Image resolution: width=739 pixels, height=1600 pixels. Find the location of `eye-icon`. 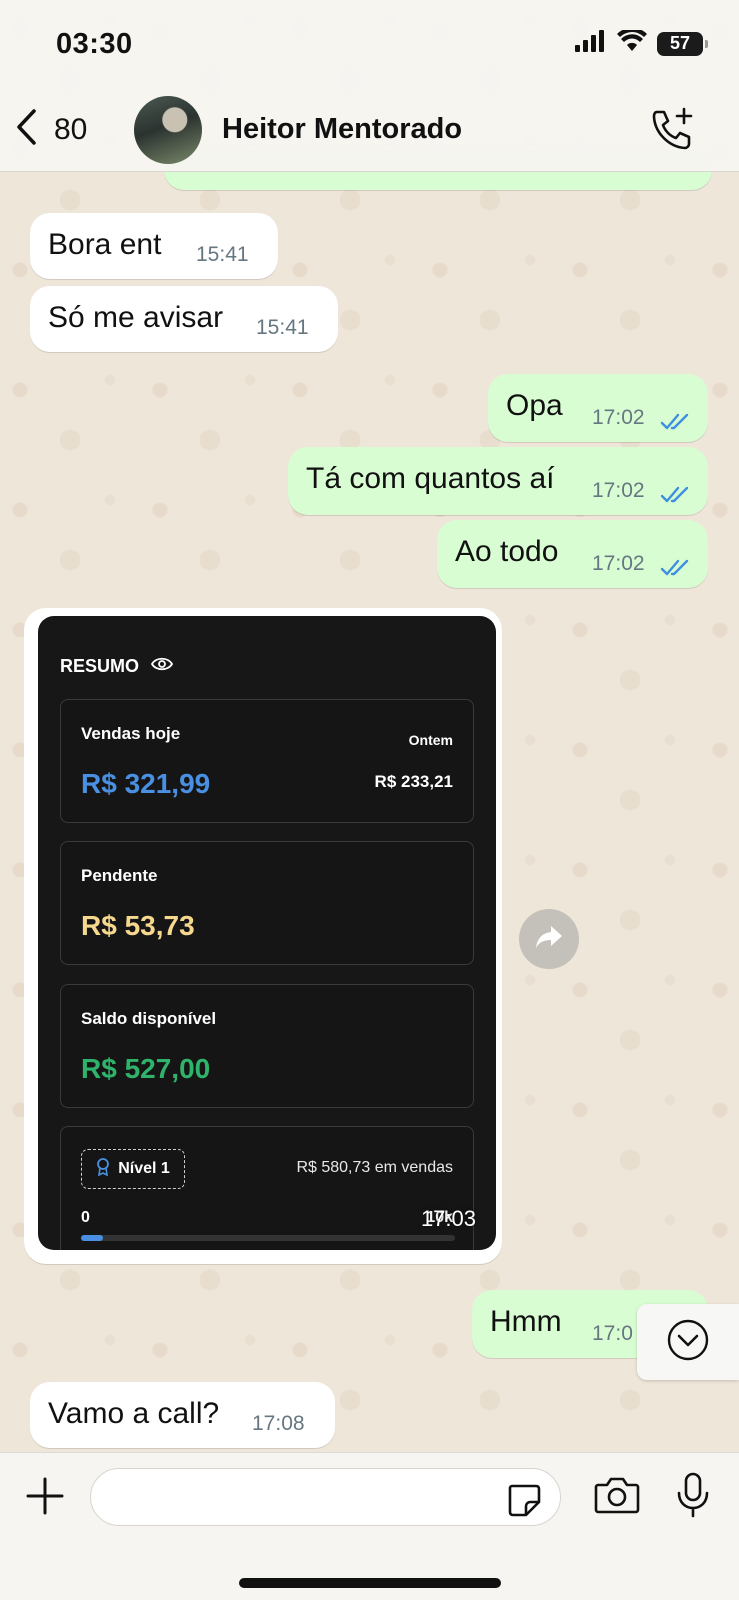

eye-icon is located at coordinates (162, 666).